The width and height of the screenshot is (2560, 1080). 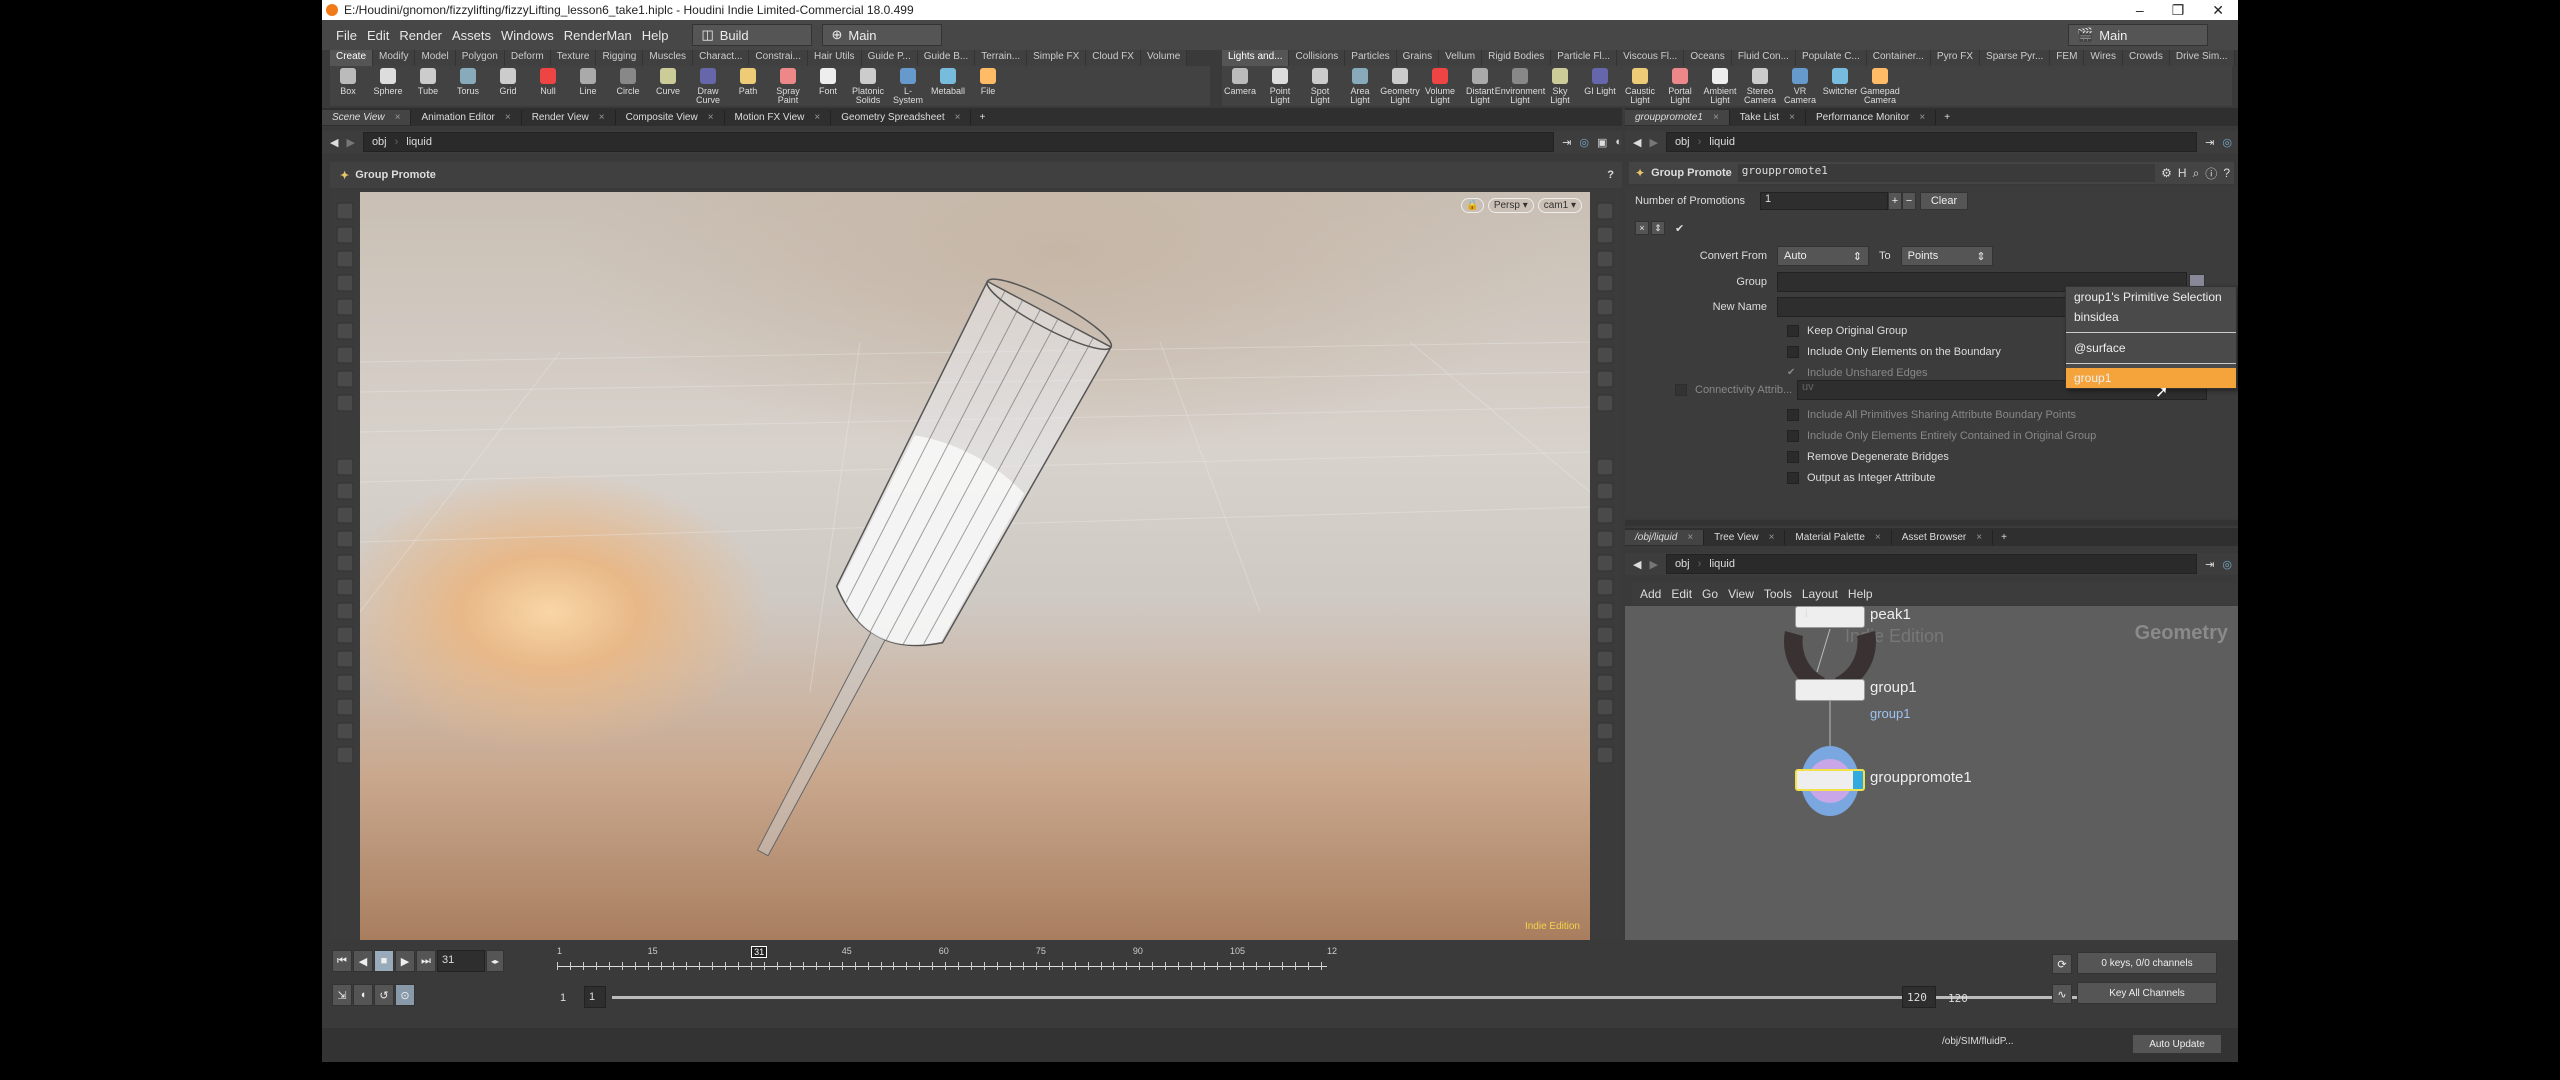 What do you see at coordinates (1710, 594) in the screenshot?
I see `network-menu-go: Go` at bounding box center [1710, 594].